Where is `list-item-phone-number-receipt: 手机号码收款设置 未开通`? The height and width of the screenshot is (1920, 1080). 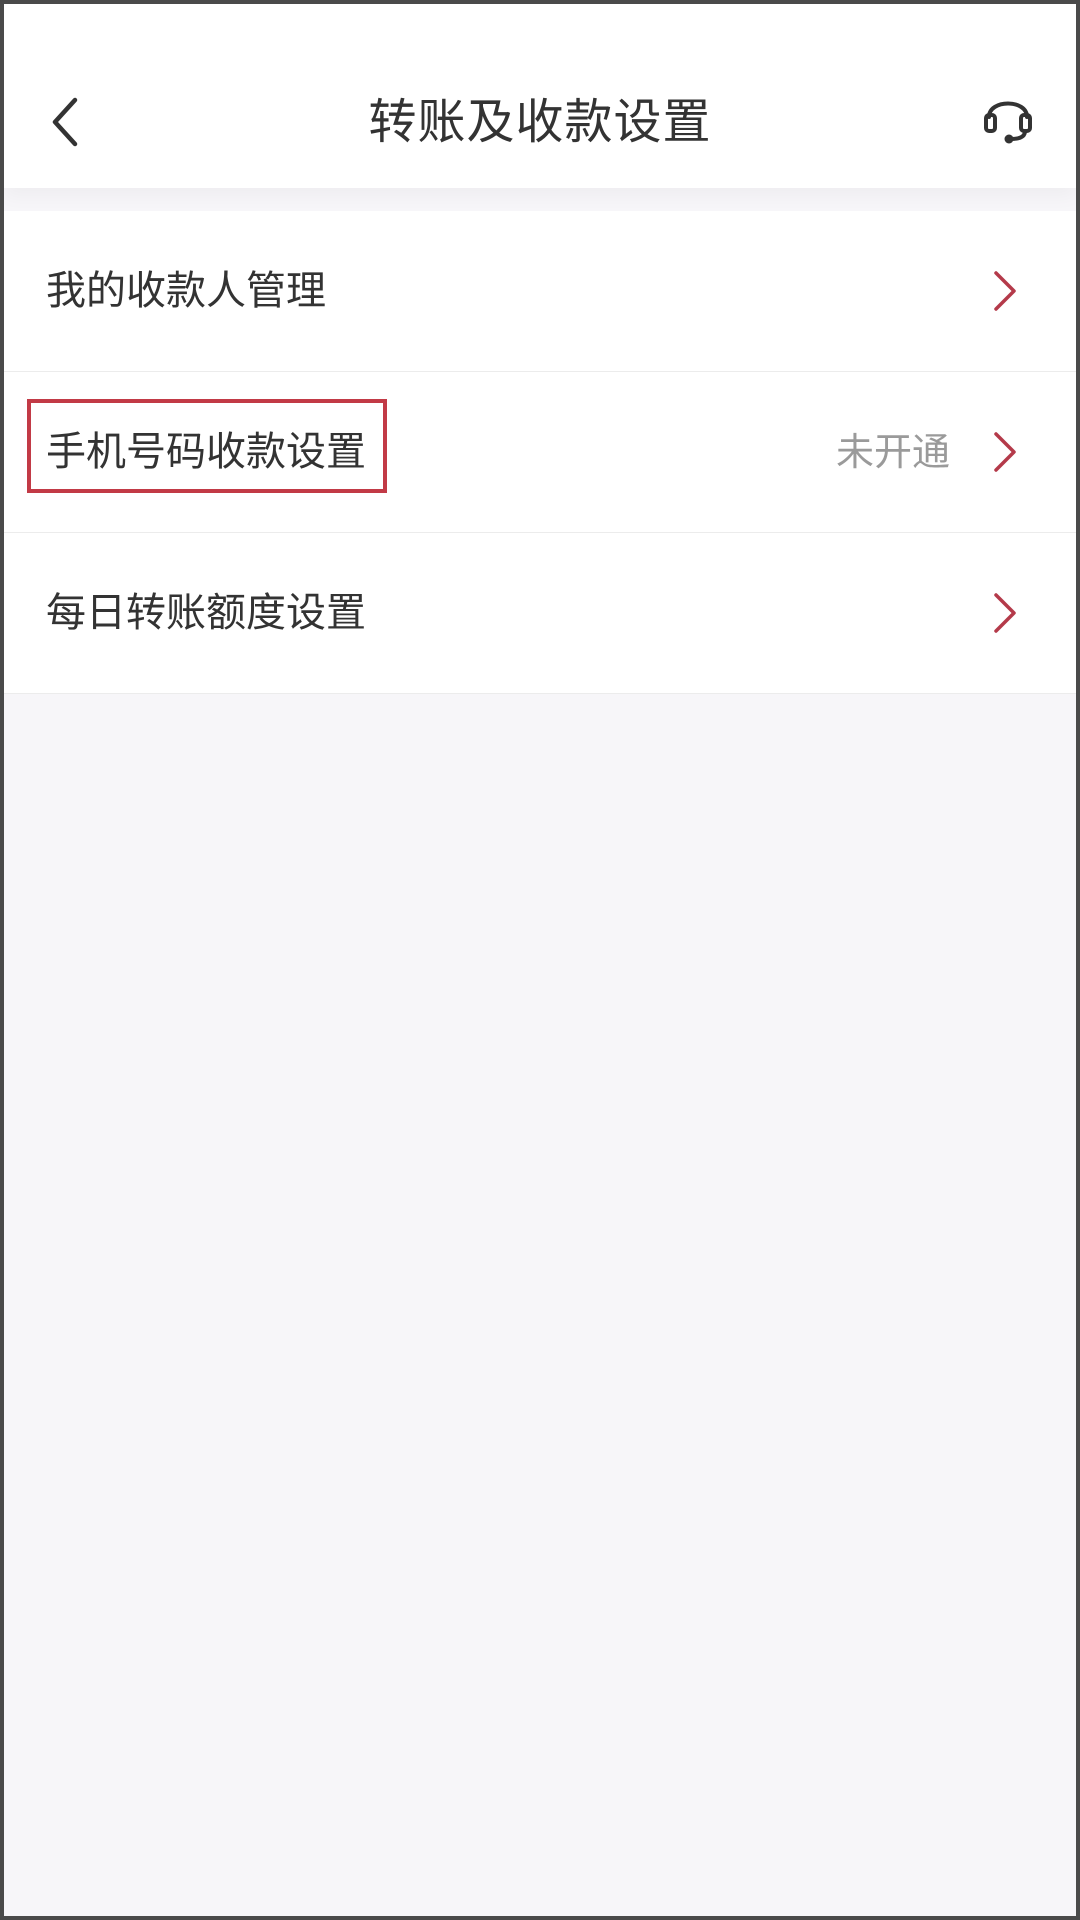 list-item-phone-number-receipt: 手机号码收款设置 未开通 is located at coordinates (540, 452).